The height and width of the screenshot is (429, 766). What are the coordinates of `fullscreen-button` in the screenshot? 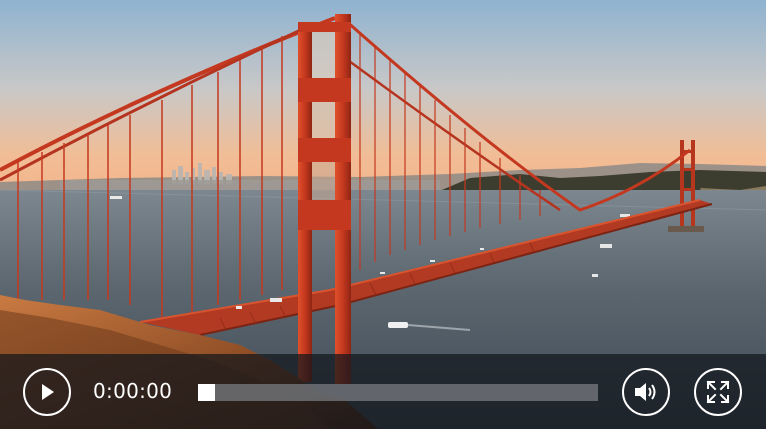 It's located at (718, 392).